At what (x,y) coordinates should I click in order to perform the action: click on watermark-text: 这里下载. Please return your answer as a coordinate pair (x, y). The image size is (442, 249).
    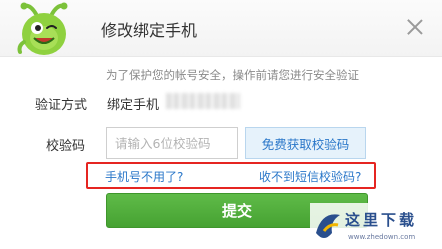
    Looking at the image, I should click on (381, 220).